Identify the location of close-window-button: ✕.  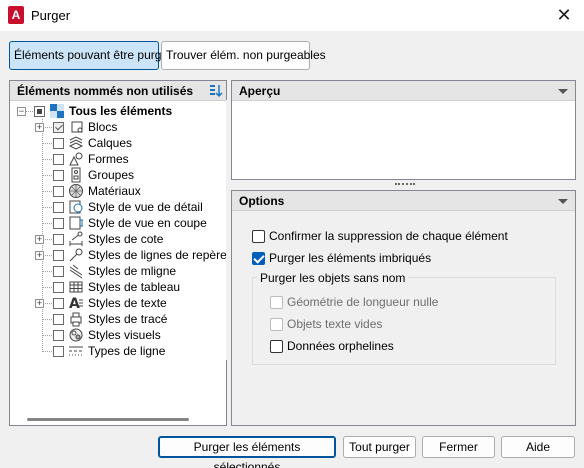
(564, 15).